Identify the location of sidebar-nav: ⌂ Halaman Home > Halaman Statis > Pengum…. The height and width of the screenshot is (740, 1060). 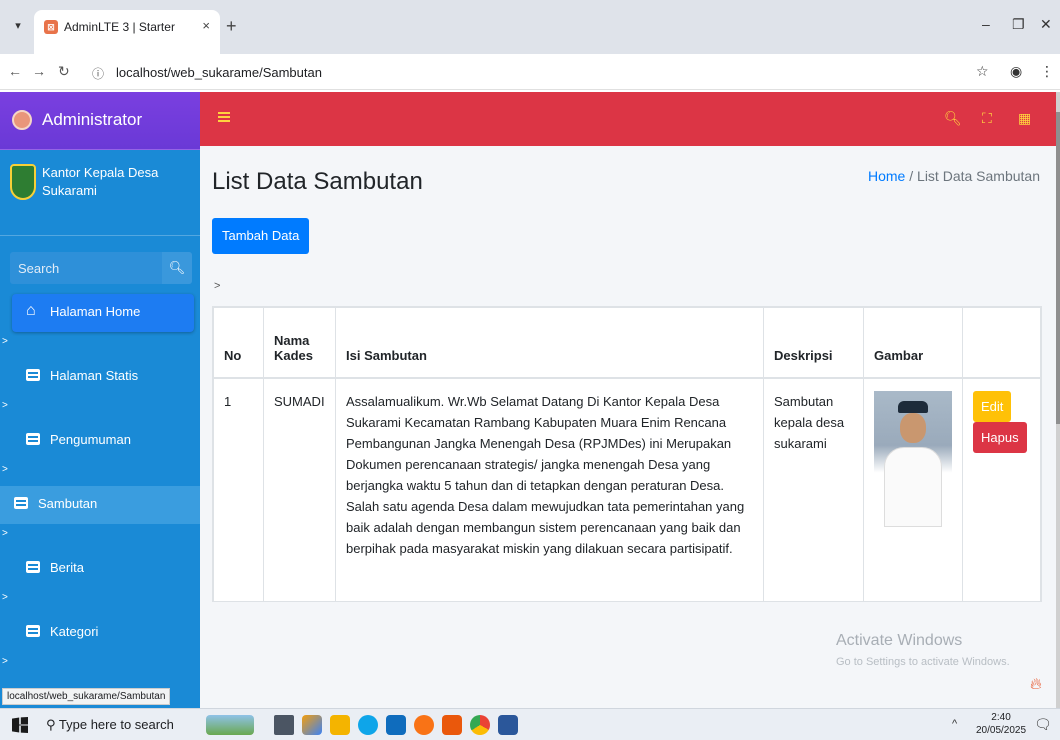
(100, 481).